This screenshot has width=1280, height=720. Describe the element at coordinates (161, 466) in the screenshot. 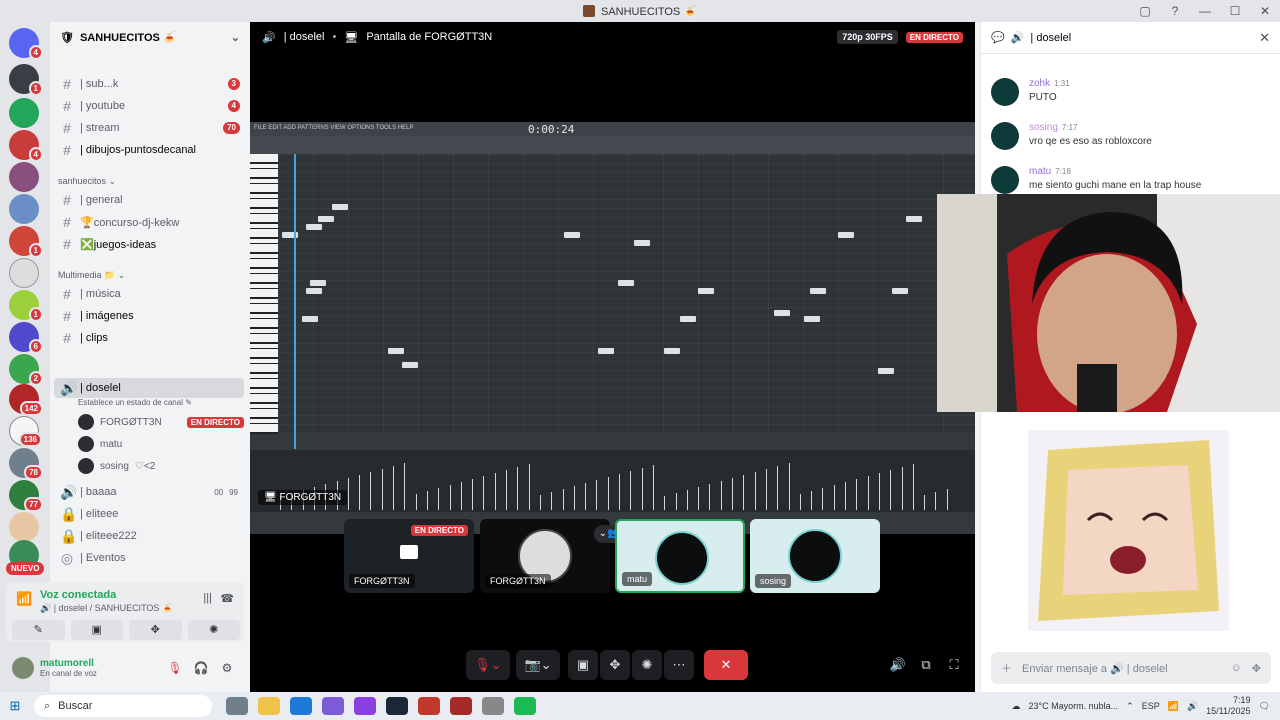

I see `voice-member: sosing ♡<2` at that location.